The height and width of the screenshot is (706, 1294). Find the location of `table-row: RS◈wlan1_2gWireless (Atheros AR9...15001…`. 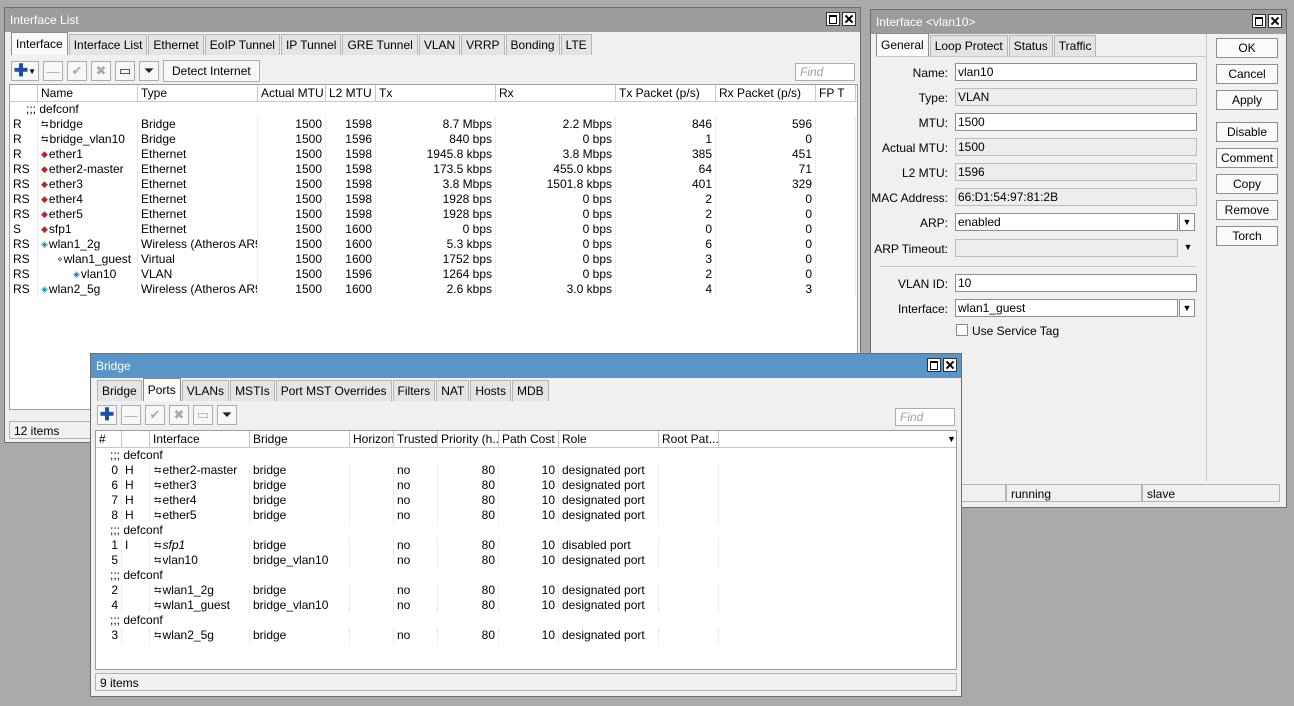

table-row: RS◈wlan1_2gWireless (Atheros AR9...15001… is located at coordinates (433, 244).